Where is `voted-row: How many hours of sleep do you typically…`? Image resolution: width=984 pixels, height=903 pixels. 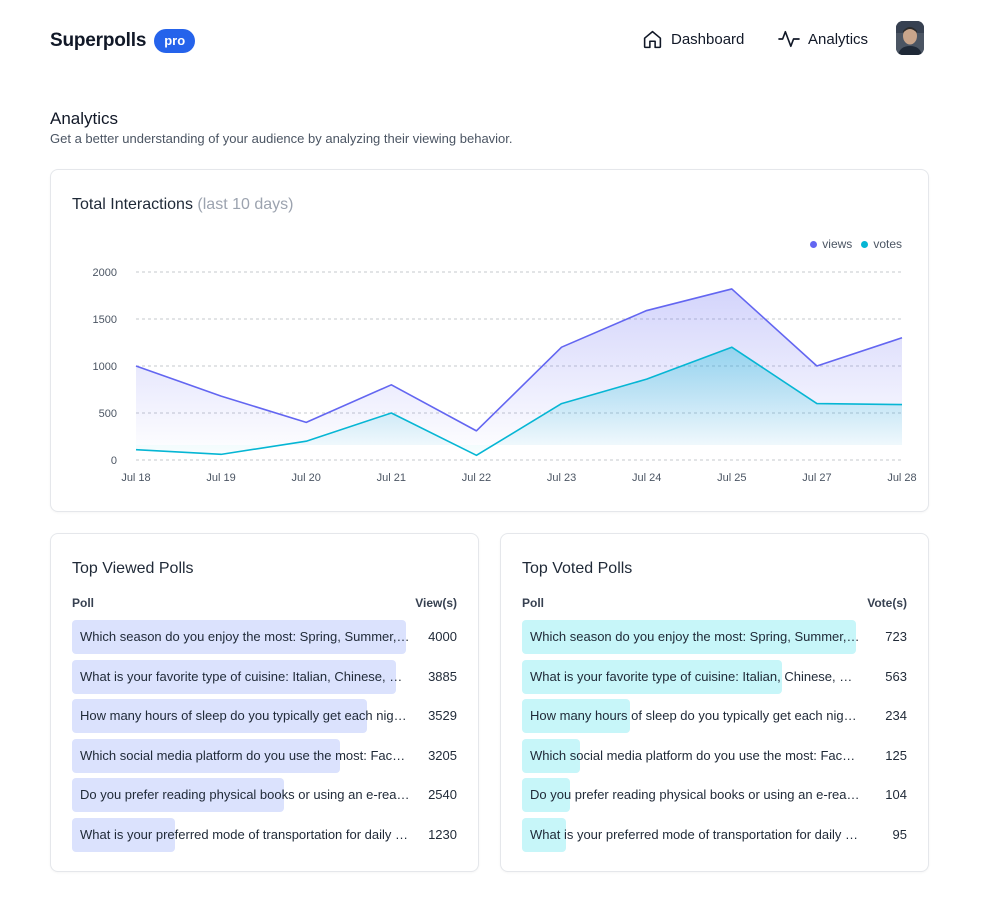
voted-row: How many hours of sleep do you typically… is located at coordinates (714, 716).